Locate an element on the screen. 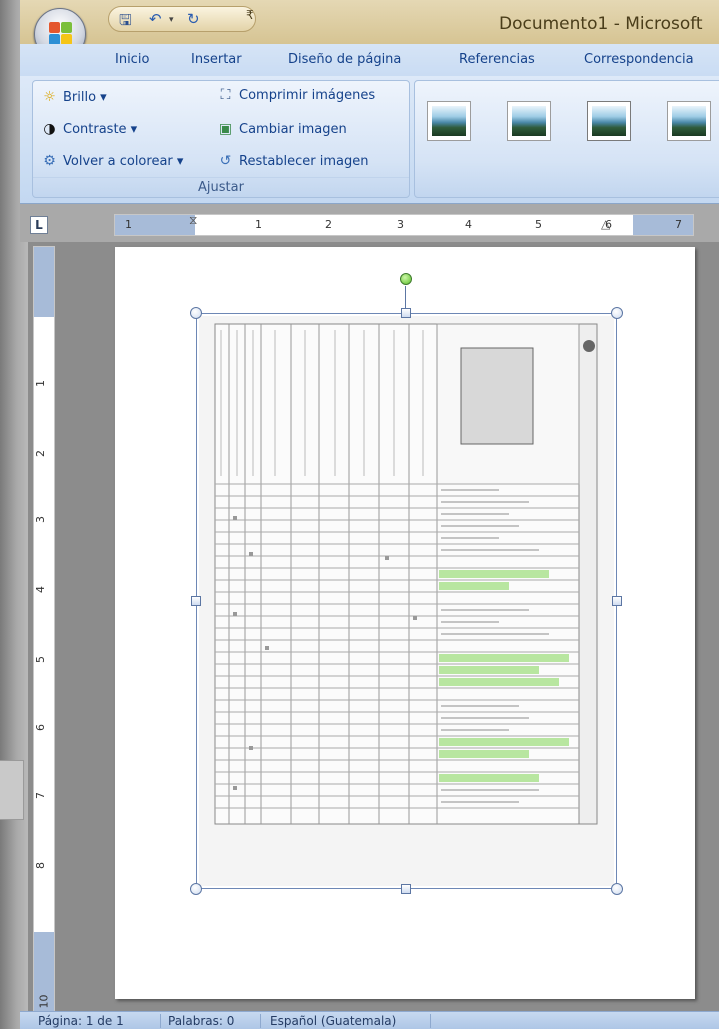  resize-handle-top-right is located at coordinates (617, 313).